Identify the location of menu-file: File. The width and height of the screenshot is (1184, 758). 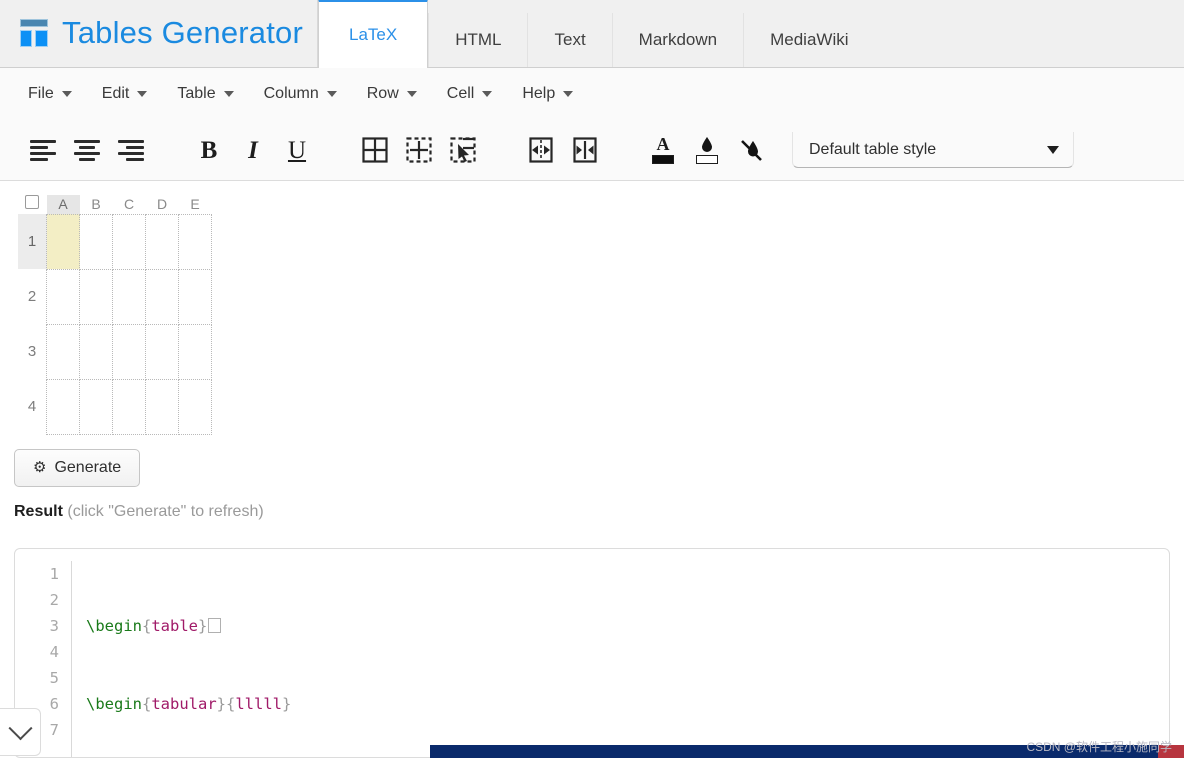
(50, 94).